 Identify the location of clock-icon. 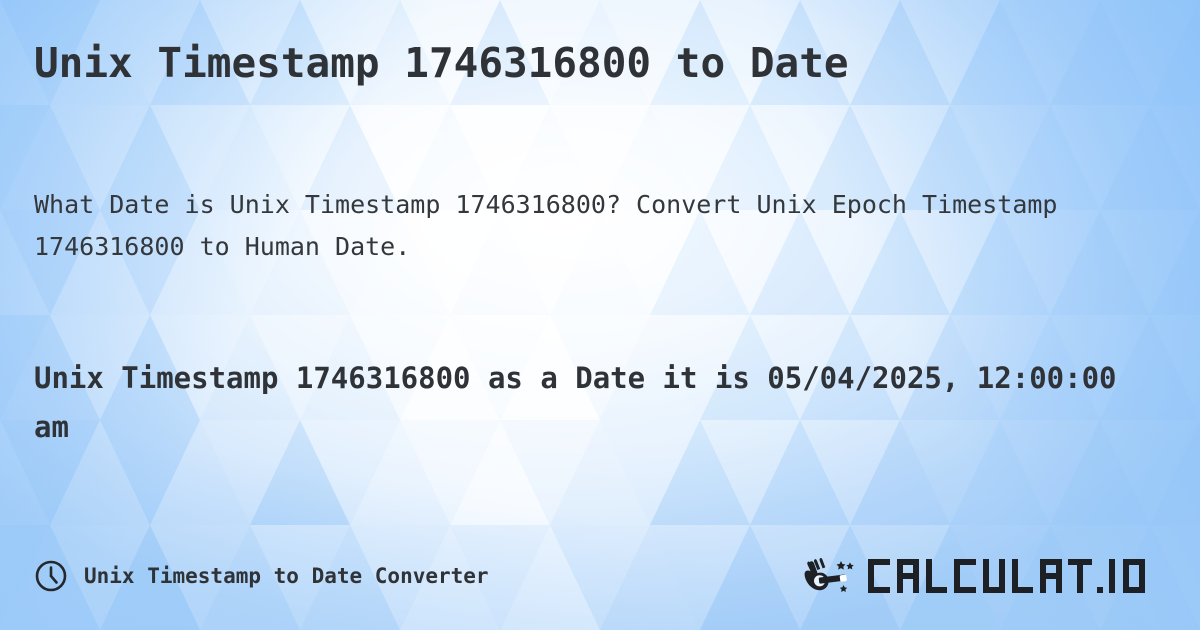
(51, 576).